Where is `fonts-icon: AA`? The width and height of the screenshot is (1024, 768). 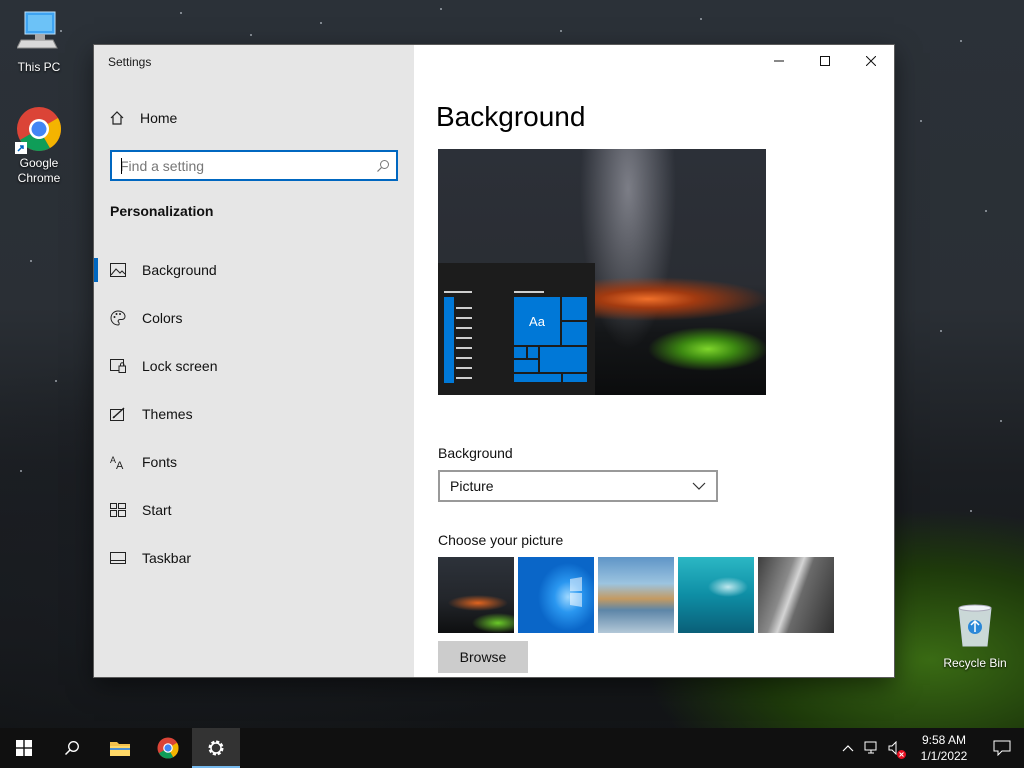 fonts-icon: AA is located at coordinates (118, 462).